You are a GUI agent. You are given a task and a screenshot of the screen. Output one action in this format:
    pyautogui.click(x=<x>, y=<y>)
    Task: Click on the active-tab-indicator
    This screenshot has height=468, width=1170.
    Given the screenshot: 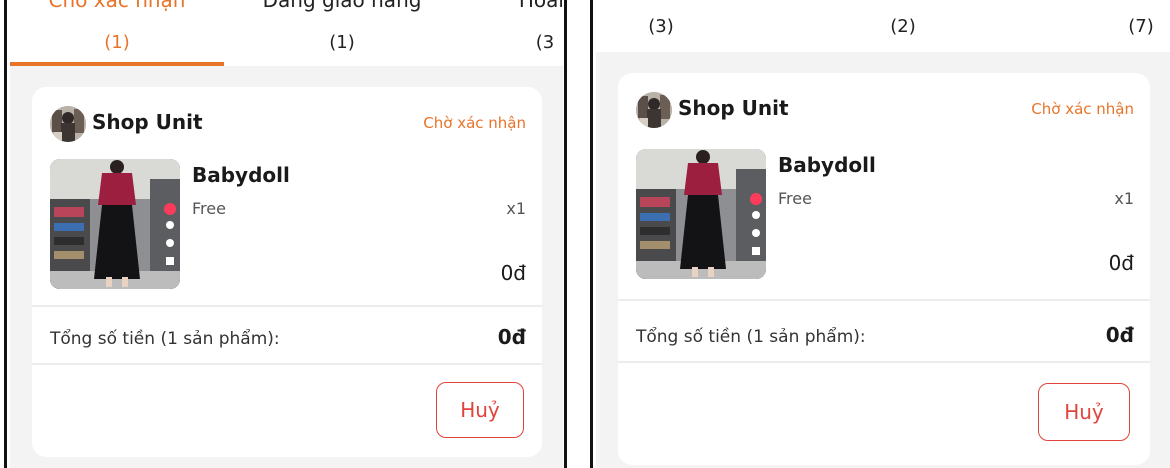 What is the action you would take?
    pyautogui.click(x=117, y=64)
    